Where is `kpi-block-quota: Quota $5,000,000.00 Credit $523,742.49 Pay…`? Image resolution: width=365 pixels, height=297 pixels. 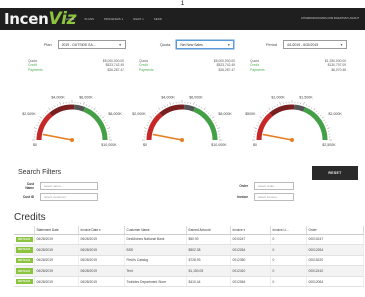
kpi-block-quota: Quota $5,000,000.00 Credit $523,742.49 Pay… is located at coordinates (187, 65).